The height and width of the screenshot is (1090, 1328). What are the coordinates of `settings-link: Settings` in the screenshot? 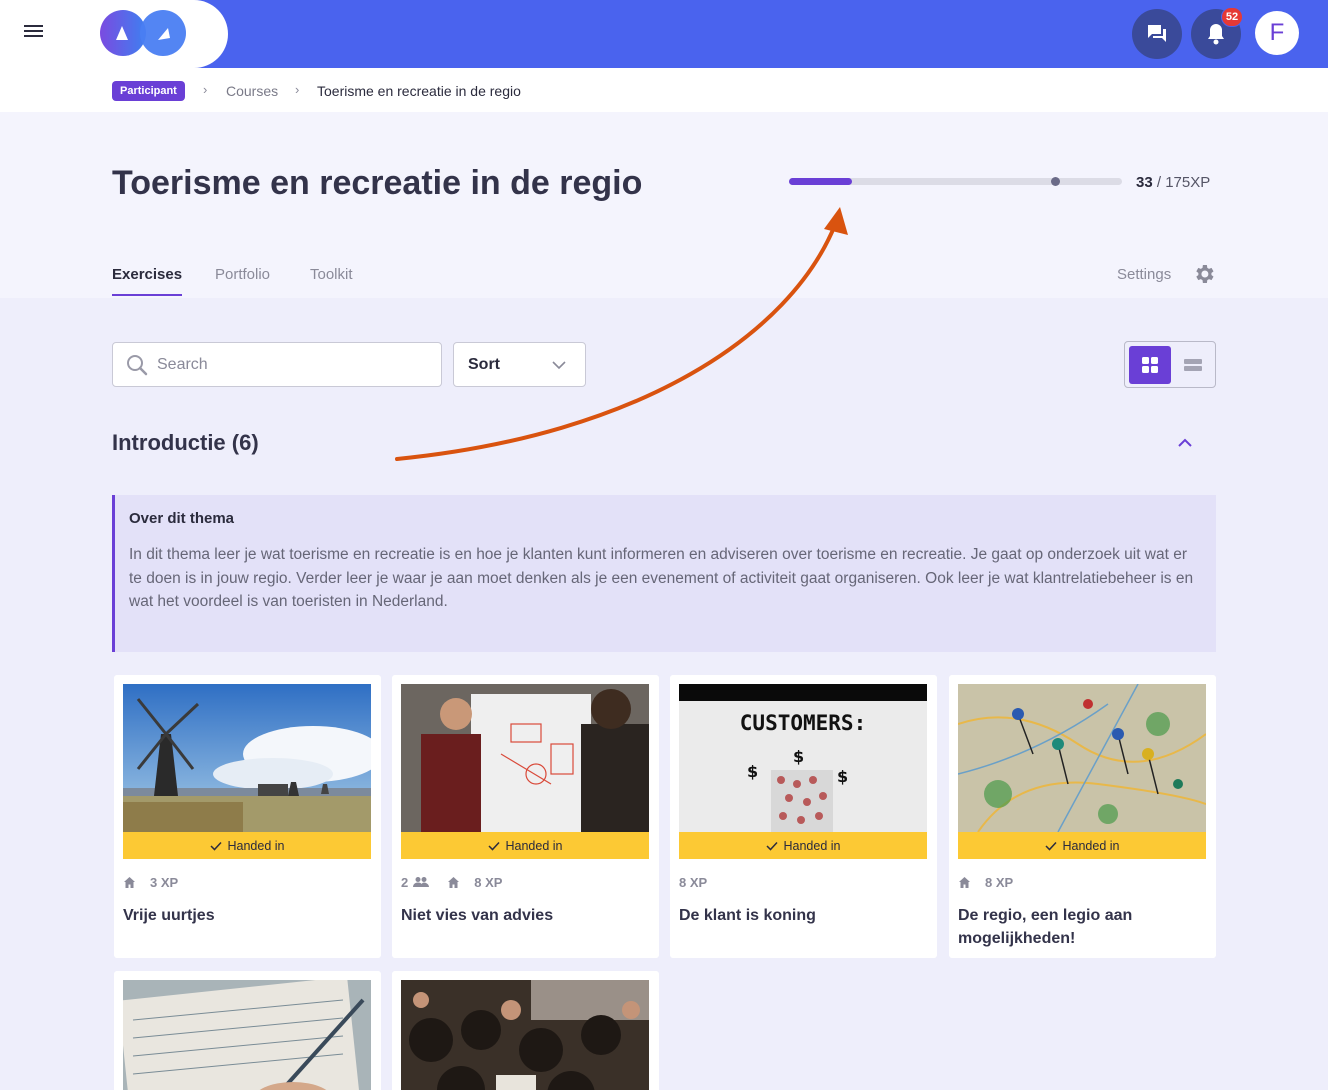 It's located at (1144, 274).